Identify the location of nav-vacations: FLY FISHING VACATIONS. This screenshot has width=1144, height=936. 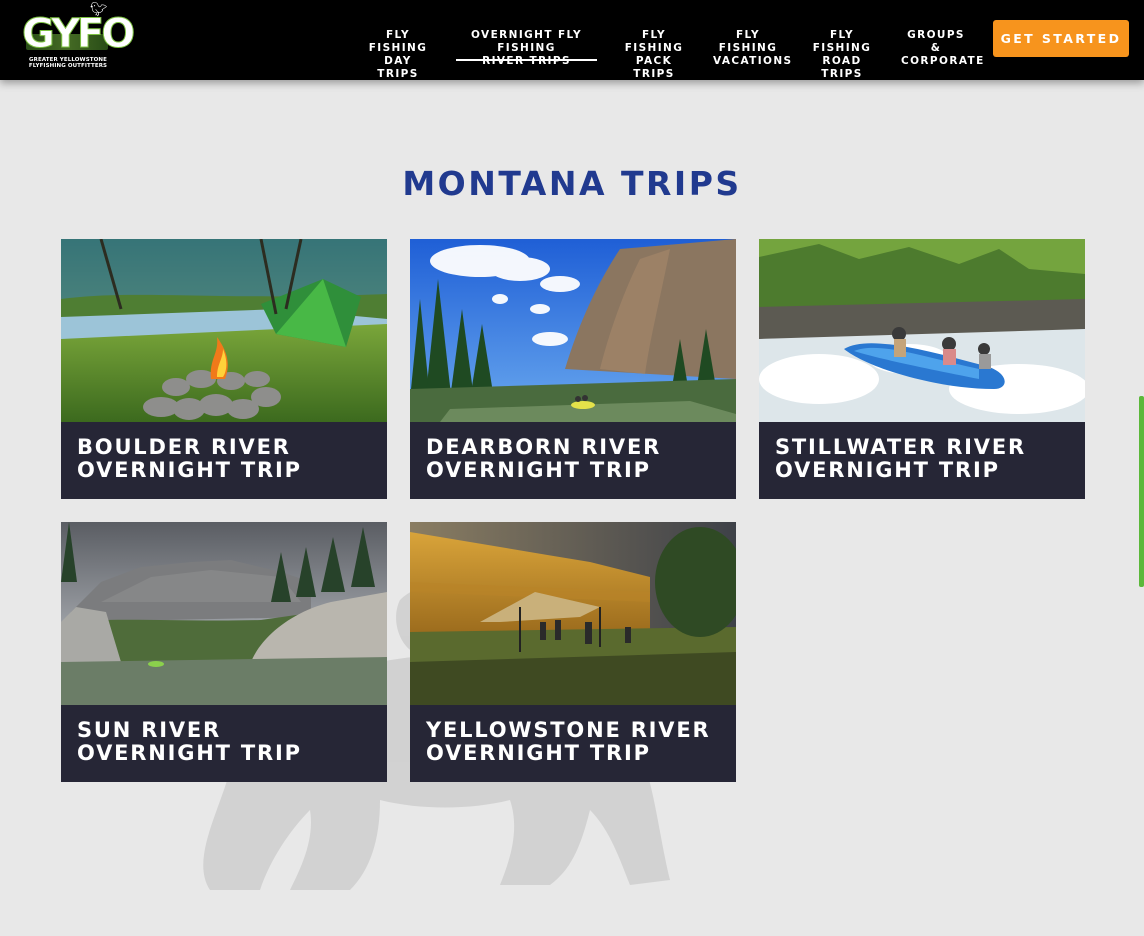
(752, 48).